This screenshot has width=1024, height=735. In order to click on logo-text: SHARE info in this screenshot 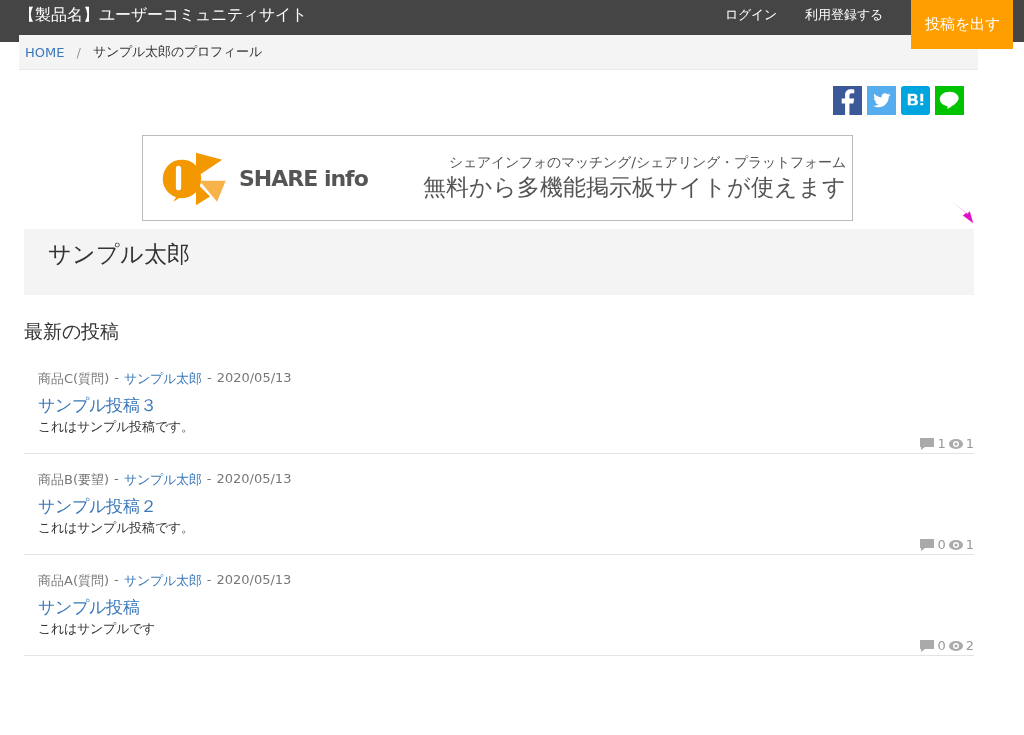, I will do `click(303, 178)`.